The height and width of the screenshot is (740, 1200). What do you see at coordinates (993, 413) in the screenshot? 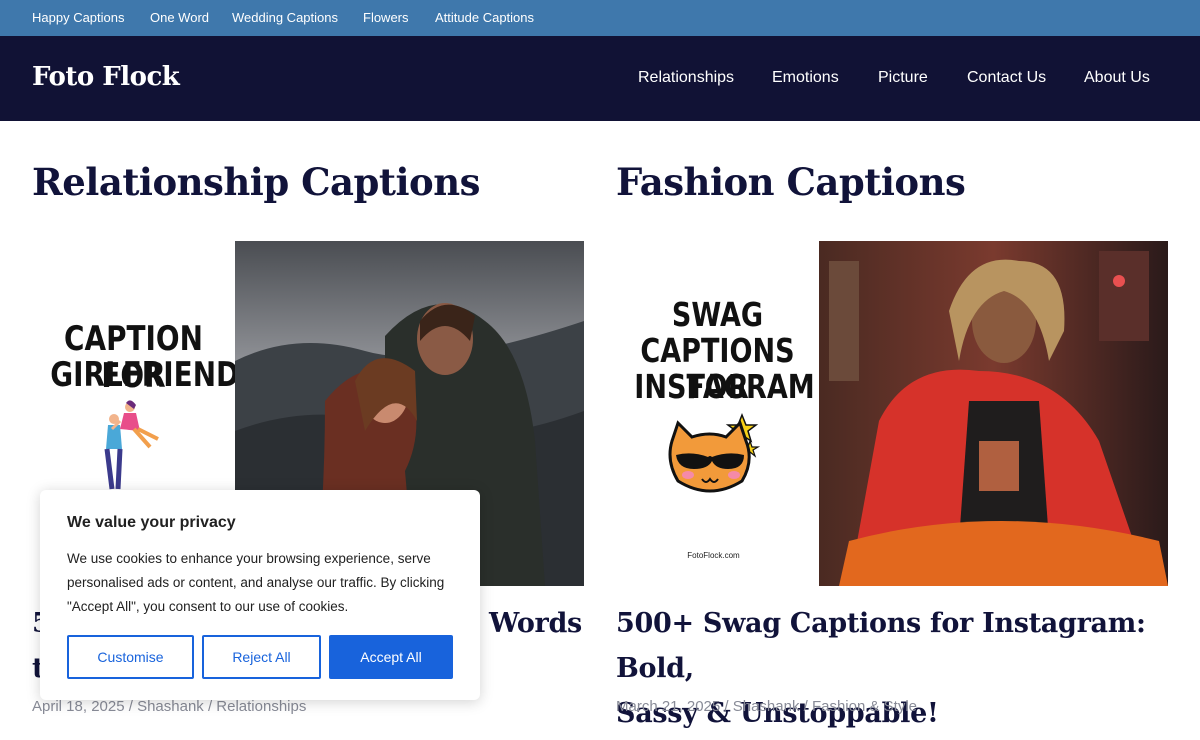
I see `fashion-photo` at bounding box center [993, 413].